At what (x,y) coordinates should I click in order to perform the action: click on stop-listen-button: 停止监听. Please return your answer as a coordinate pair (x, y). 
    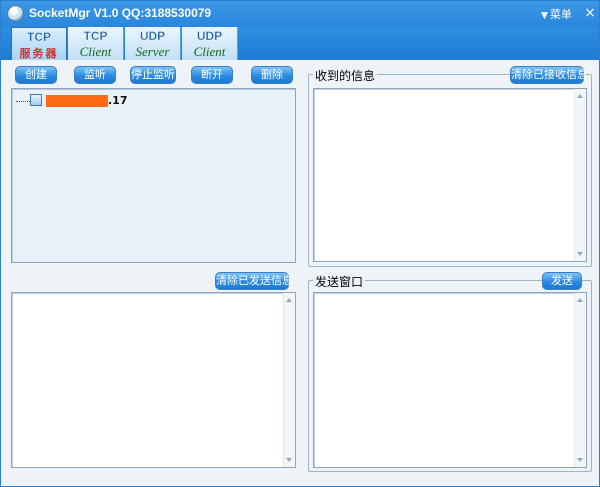
    Looking at the image, I should click on (153, 75).